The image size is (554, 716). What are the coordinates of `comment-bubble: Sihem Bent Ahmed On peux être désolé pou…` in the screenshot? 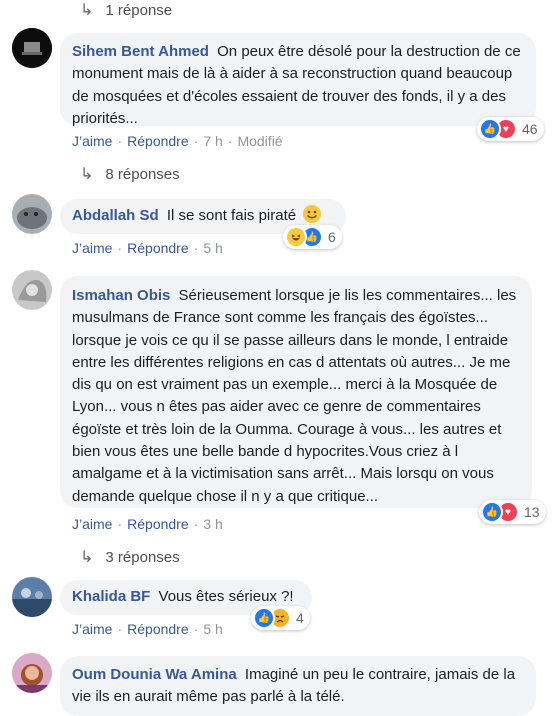 It's located at (298, 80).